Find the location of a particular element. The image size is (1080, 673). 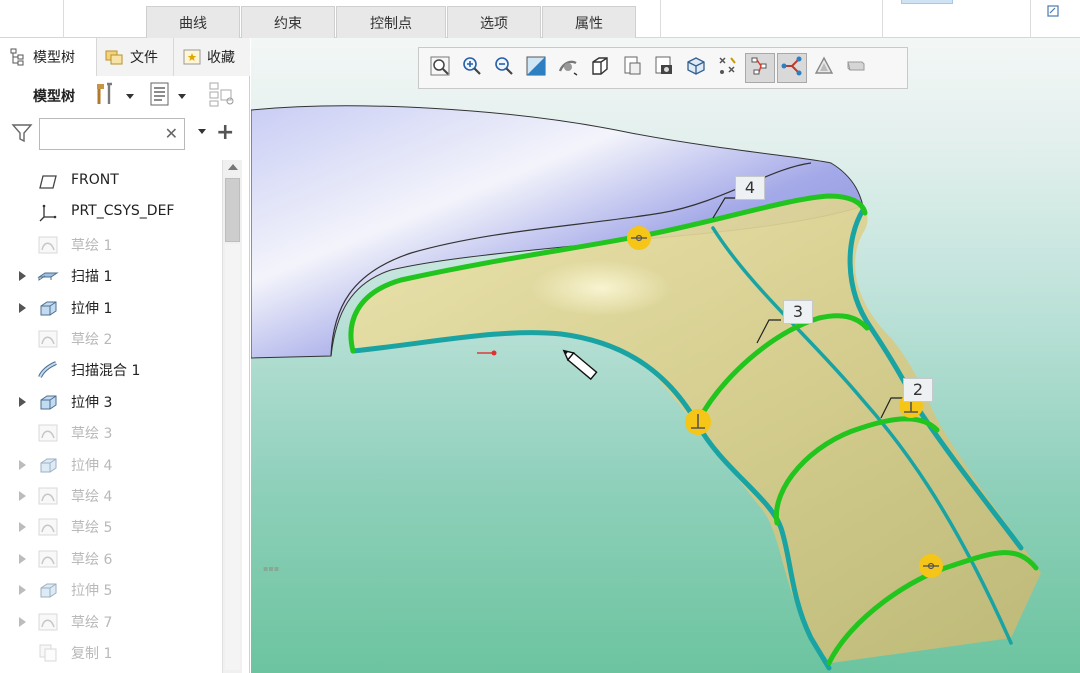

tree-item-label: 扫描 1 is located at coordinates (92, 277).